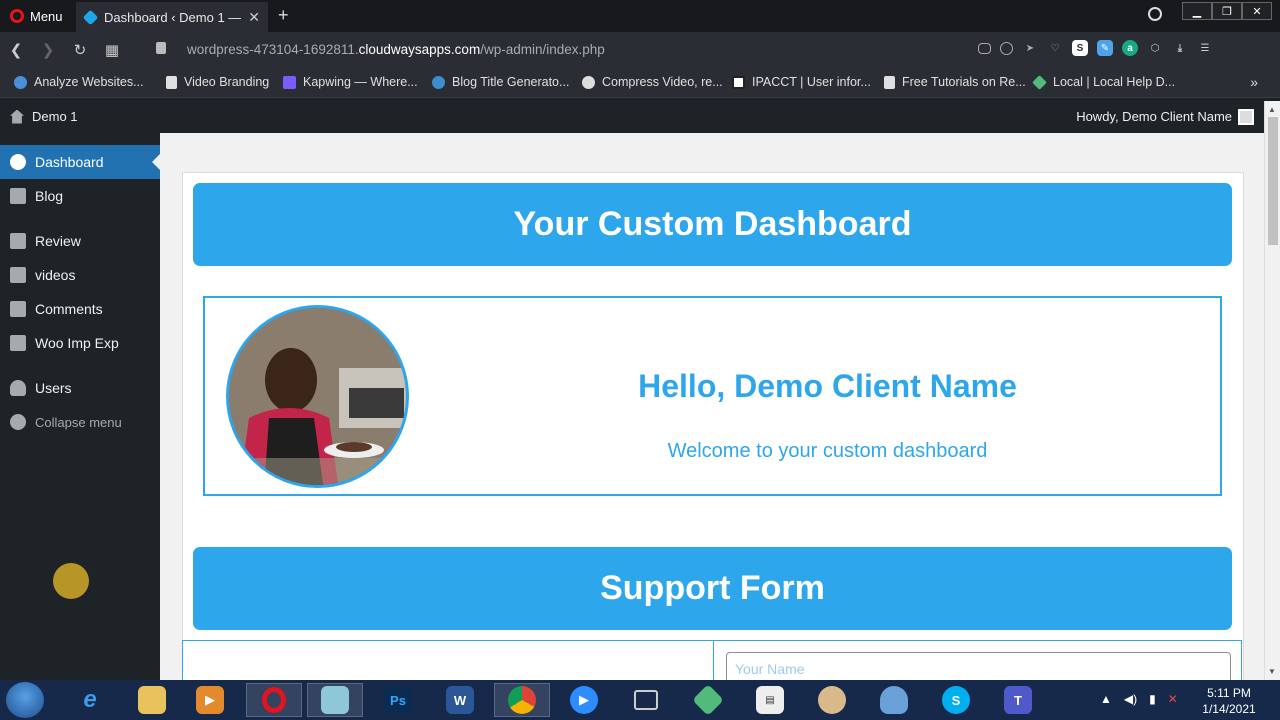 Image resolution: width=1280 pixels, height=720 pixels. Describe the element at coordinates (1055, 48) in the screenshot. I see `heart-icon: ♡` at that location.